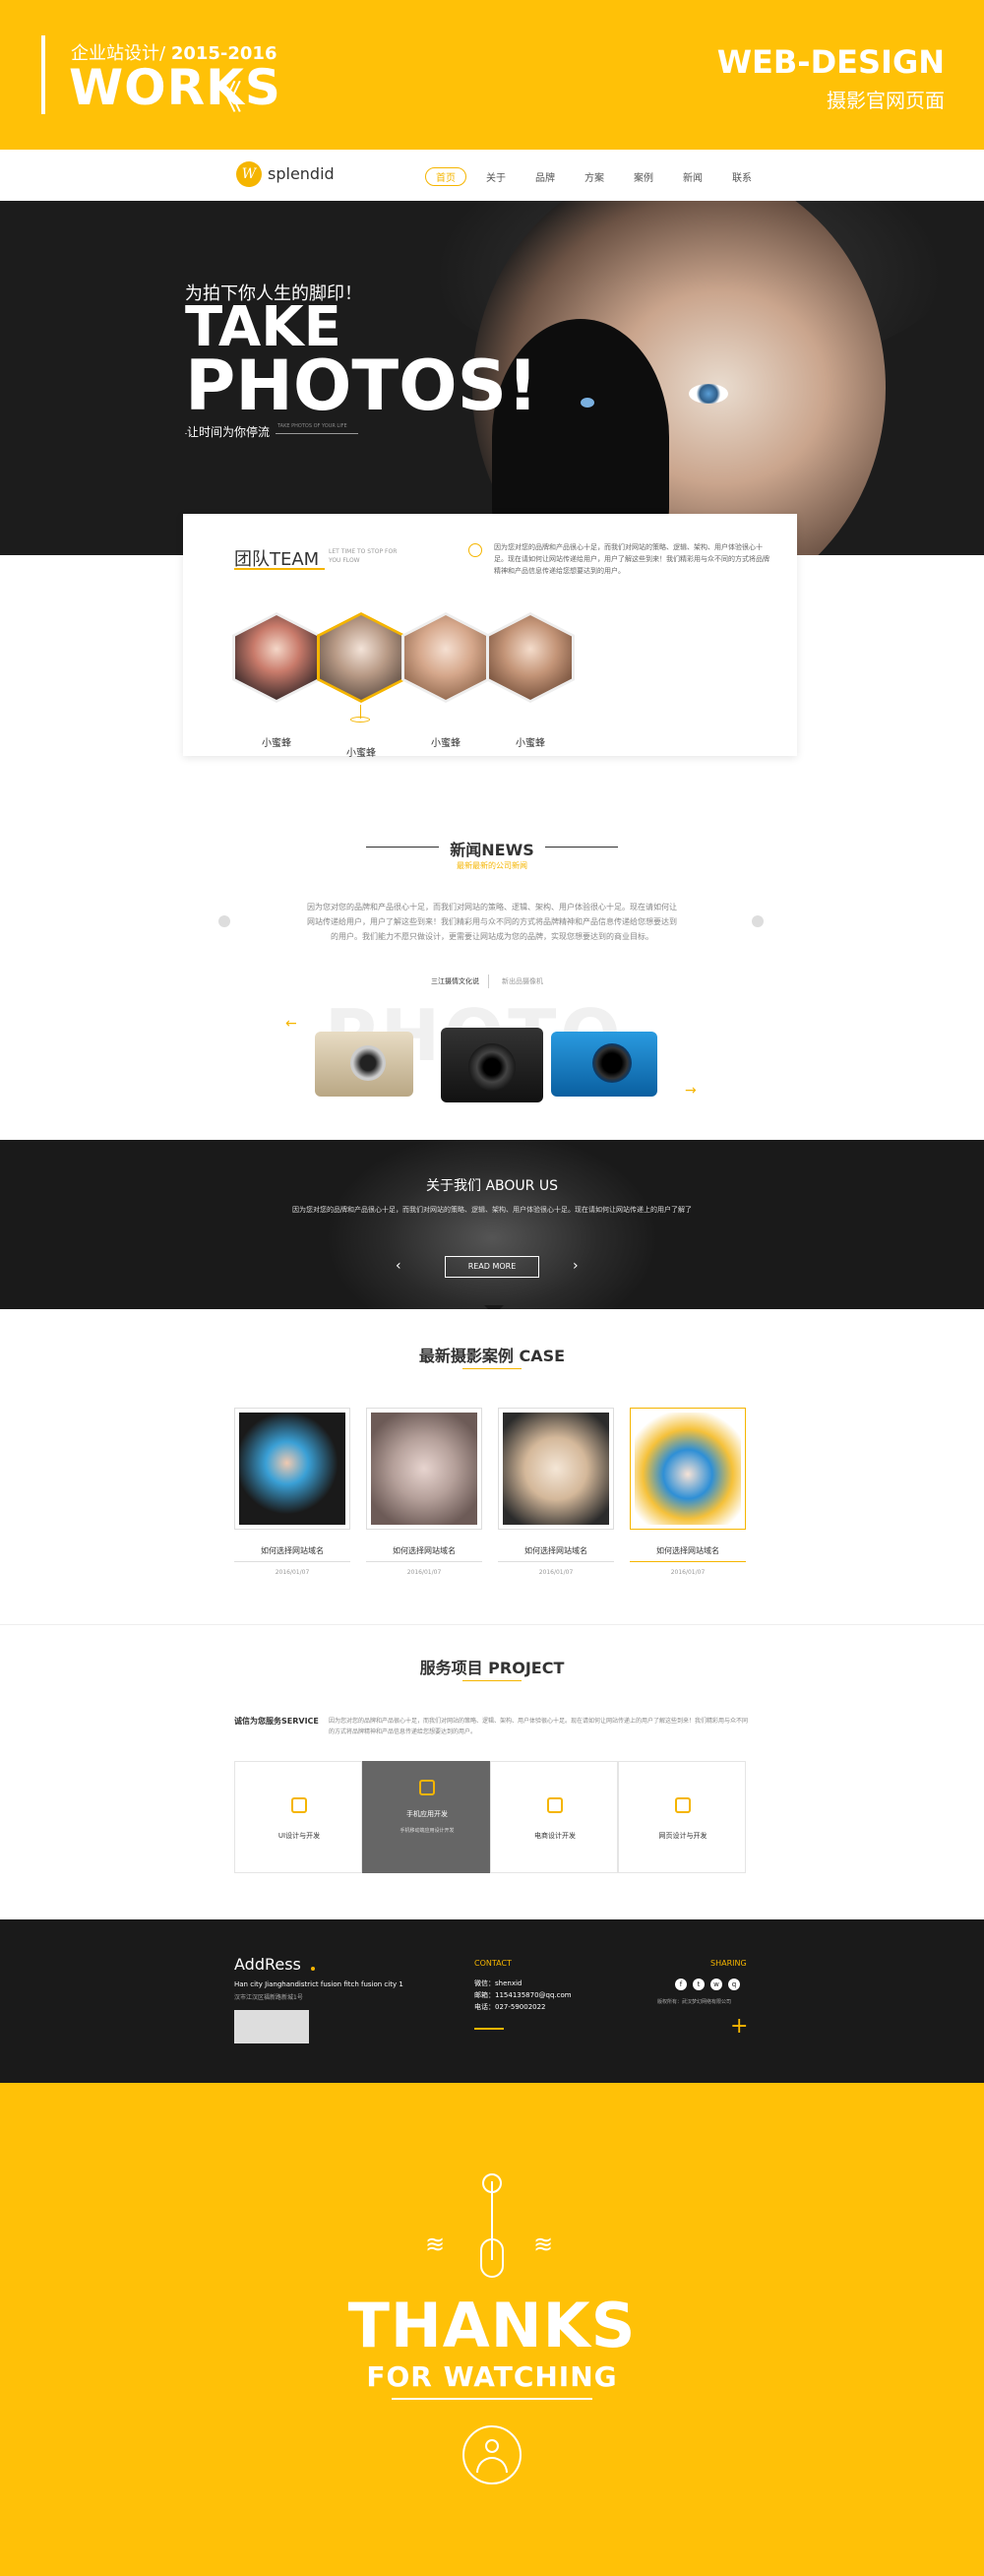 The image size is (984, 2576). What do you see at coordinates (298, 1817) in the screenshot?
I see `service-ui-design: UI设计与开发` at bounding box center [298, 1817].